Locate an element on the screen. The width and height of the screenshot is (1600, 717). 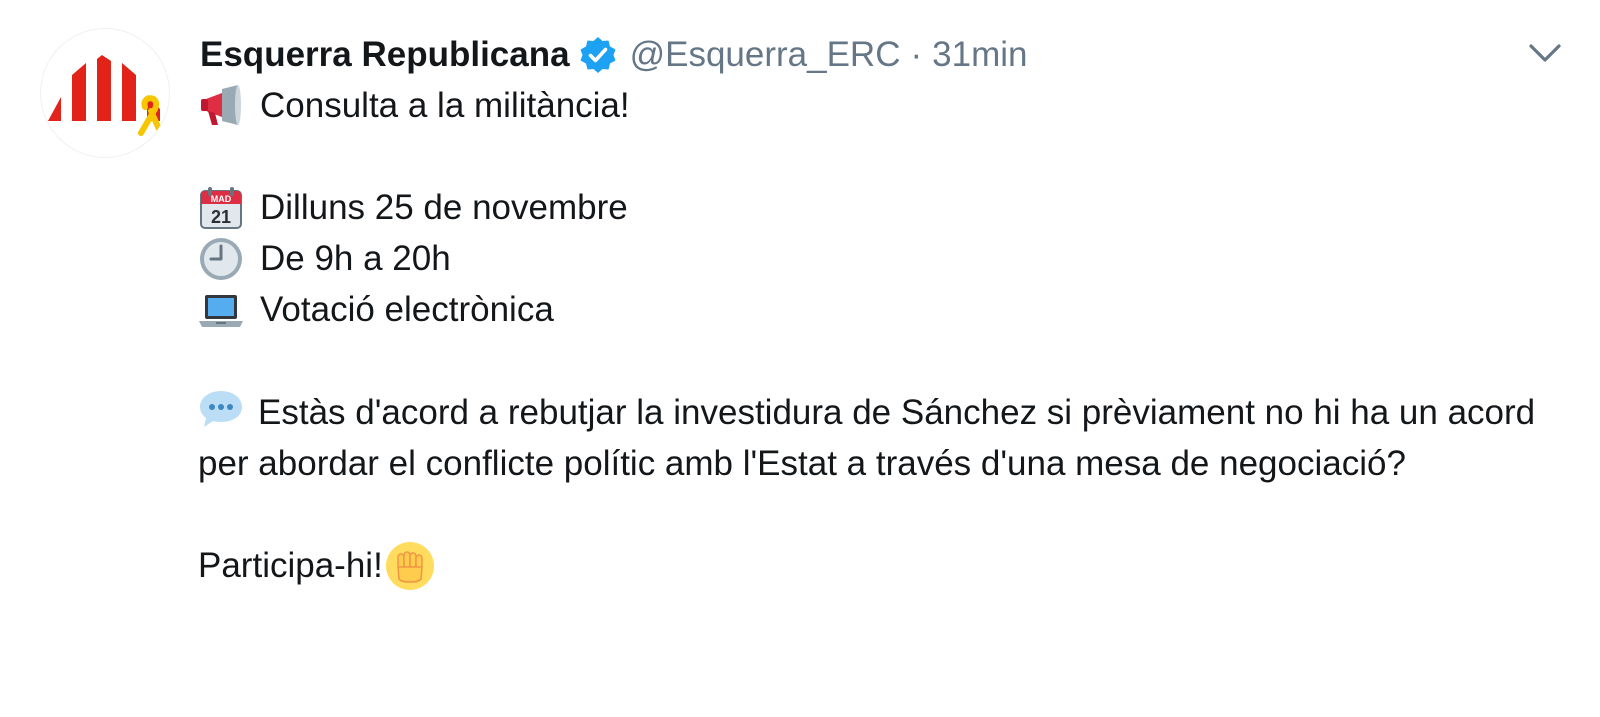
voting-text: Votació electrònica is located at coordinates (407, 309).